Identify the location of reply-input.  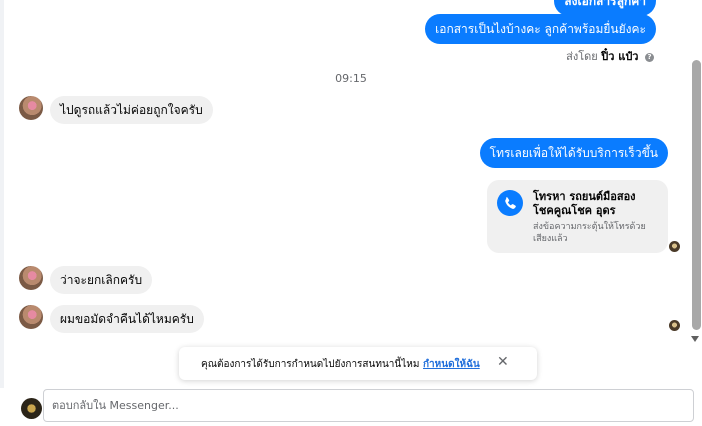
(368, 405).